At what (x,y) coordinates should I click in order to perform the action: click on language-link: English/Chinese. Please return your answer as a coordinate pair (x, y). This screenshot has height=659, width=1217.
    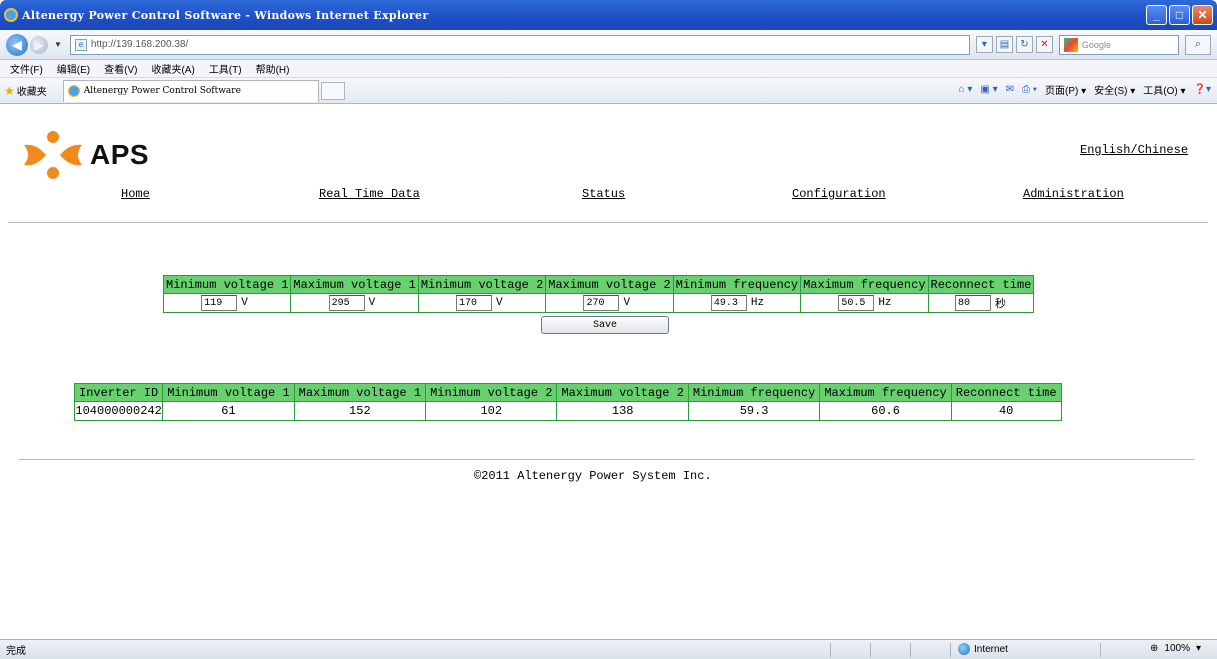
    Looking at the image, I should click on (1134, 150).